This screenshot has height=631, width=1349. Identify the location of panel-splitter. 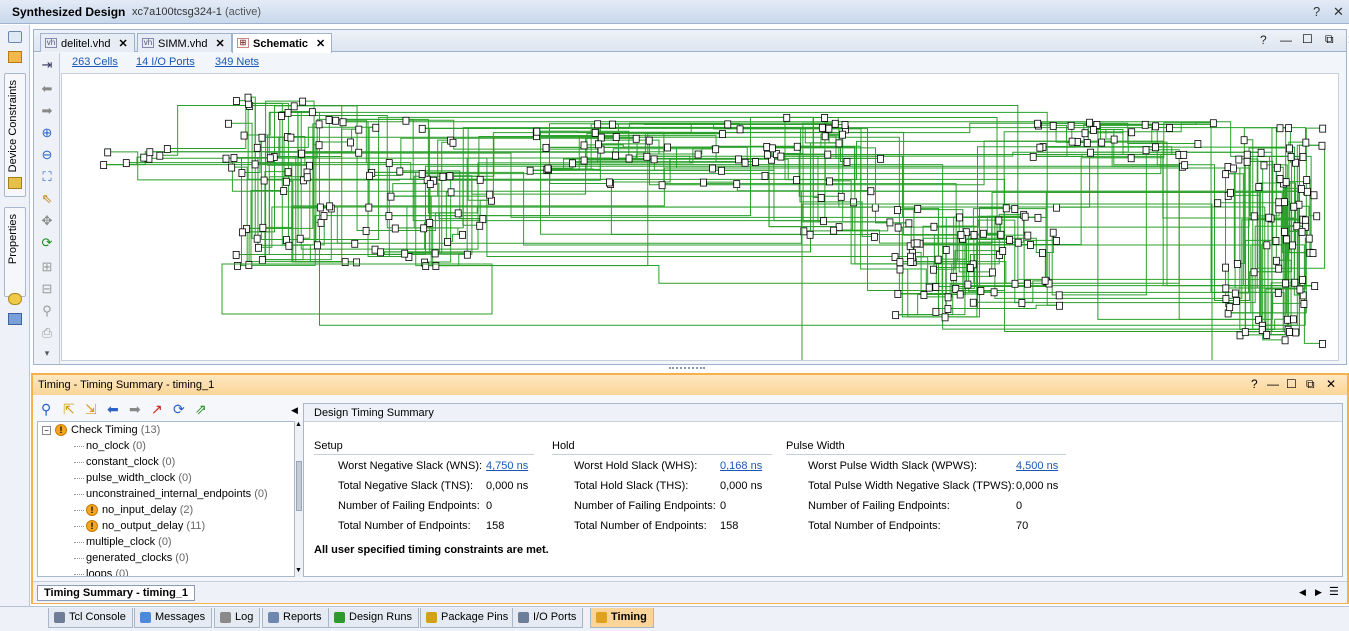
(690, 369).